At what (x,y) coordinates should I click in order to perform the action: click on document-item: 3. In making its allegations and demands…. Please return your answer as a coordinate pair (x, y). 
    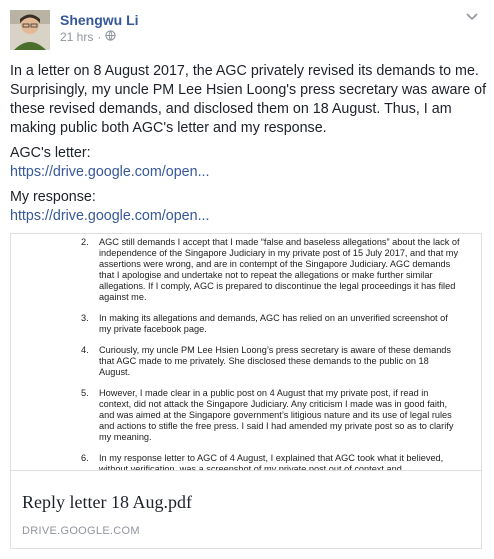
    Looking at the image, I should click on (271, 324).